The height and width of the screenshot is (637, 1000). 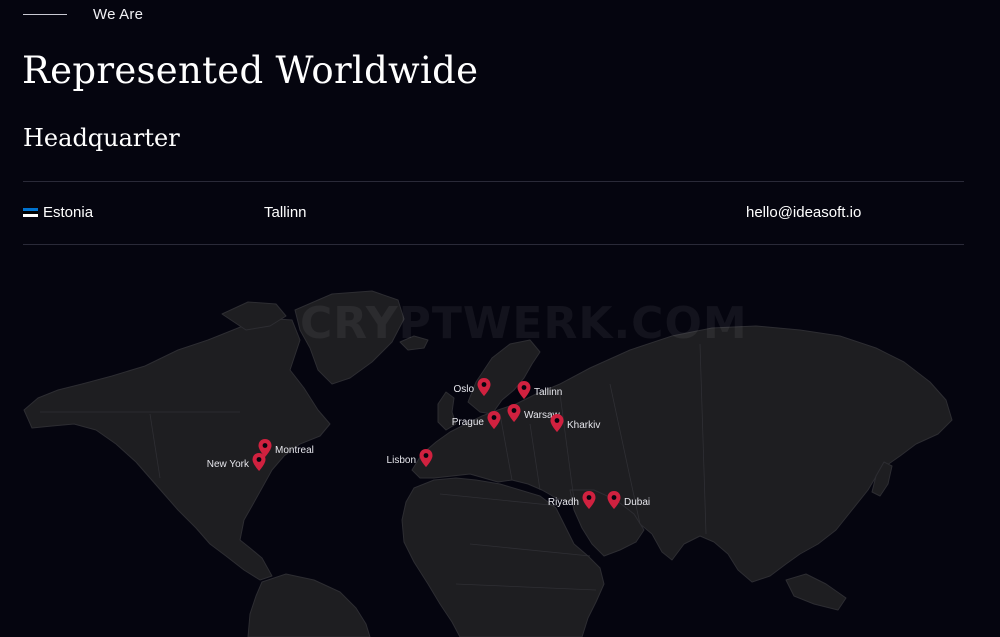 I want to click on city-label-lisbon: Lisbon, so click(x=401, y=460).